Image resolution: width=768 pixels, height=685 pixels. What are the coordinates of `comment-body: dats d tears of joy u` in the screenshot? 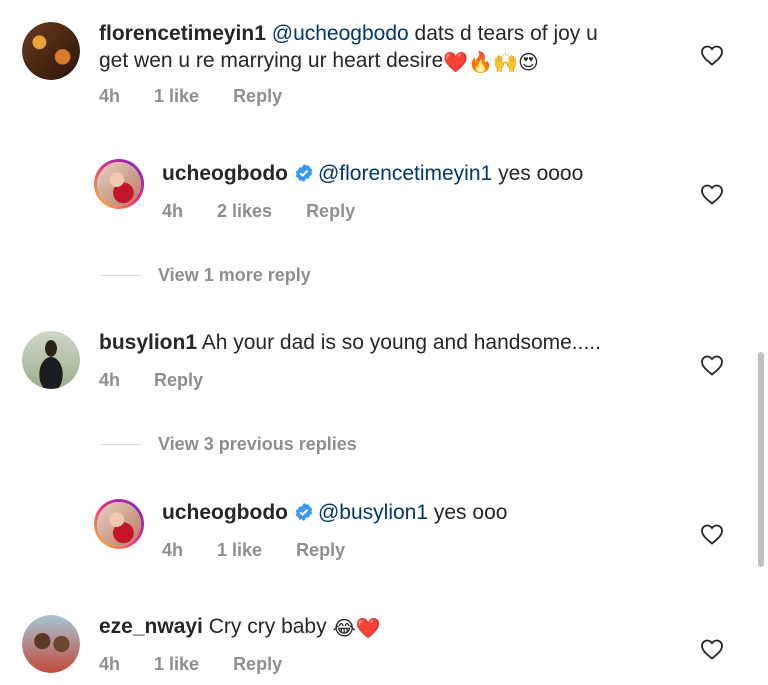 It's located at (506, 33).